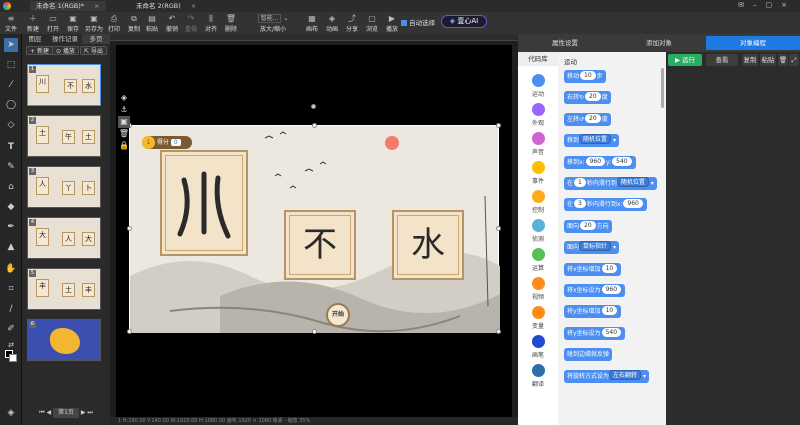 The width and height of the screenshot is (800, 425). What do you see at coordinates (788, 5) in the screenshot?
I see `close-window-icon: ×` at bounding box center [788, 5].